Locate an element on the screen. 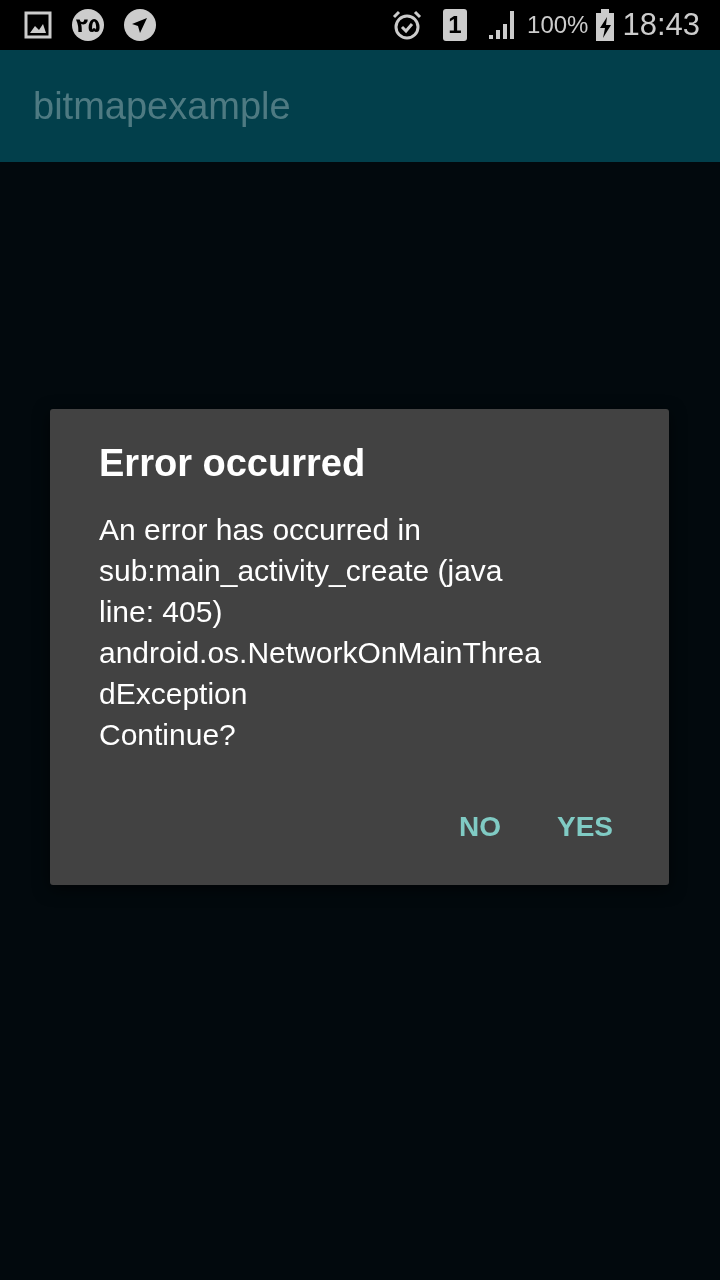  app-title: bitmapexample is located at coordinates (162, 106).